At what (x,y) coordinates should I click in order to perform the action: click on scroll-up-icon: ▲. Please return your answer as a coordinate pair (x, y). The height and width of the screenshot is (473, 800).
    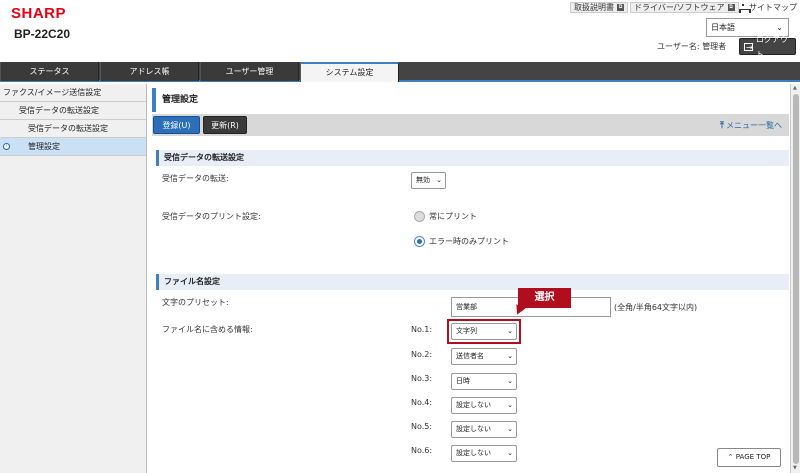
    Looking at the image, I should click on (795, 88).